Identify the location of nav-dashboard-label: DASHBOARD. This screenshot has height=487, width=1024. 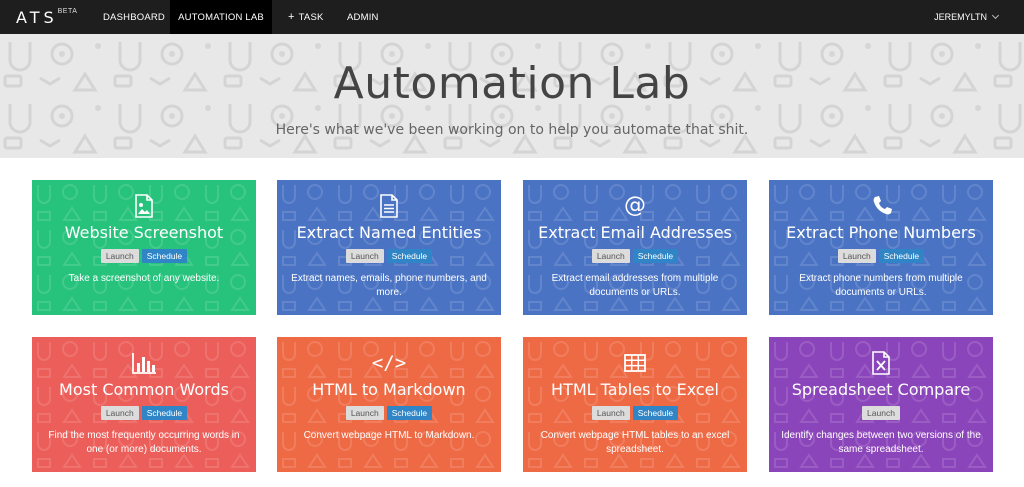
(134, 17).